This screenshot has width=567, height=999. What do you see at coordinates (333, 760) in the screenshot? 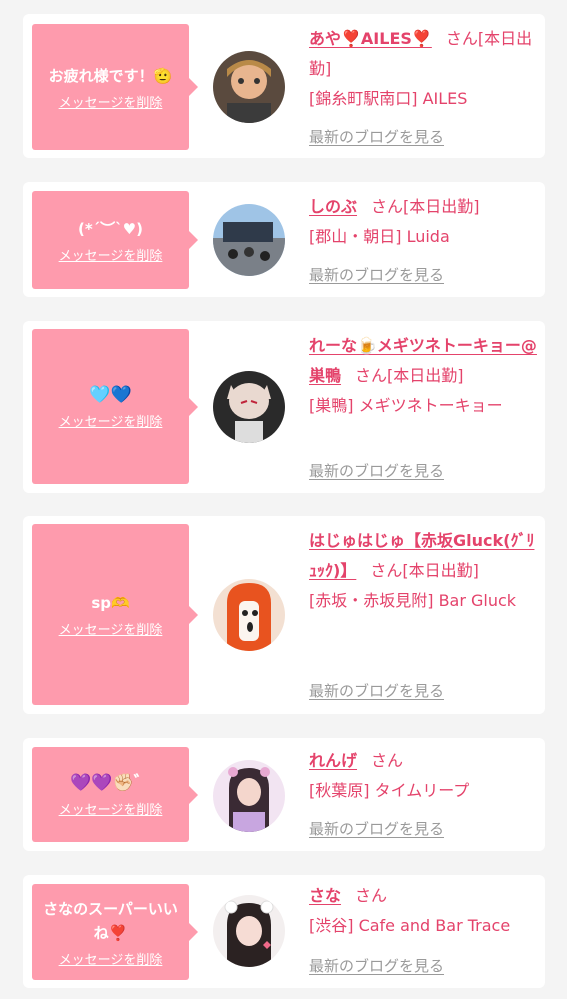
I see `cast-name-link: れんげ` at bounding box center [333, 760].